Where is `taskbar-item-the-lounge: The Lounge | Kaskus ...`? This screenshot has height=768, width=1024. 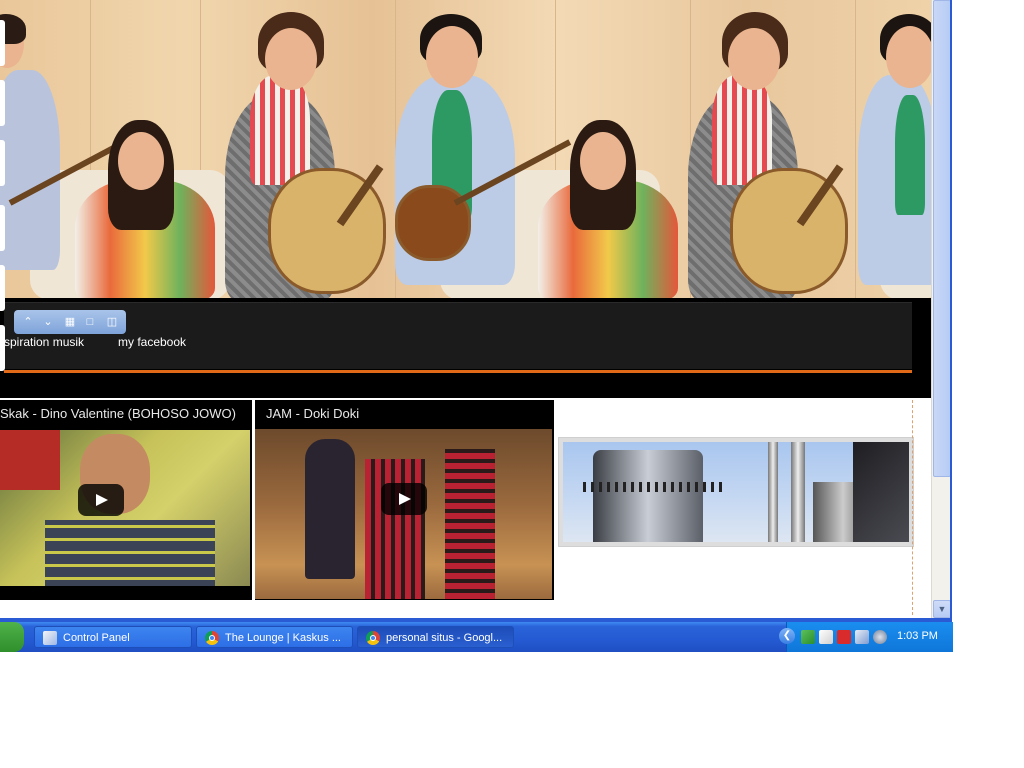 taskbar-item-the-lounge: The Lounge | Kaskus ... is located at coordinates (274, 637).